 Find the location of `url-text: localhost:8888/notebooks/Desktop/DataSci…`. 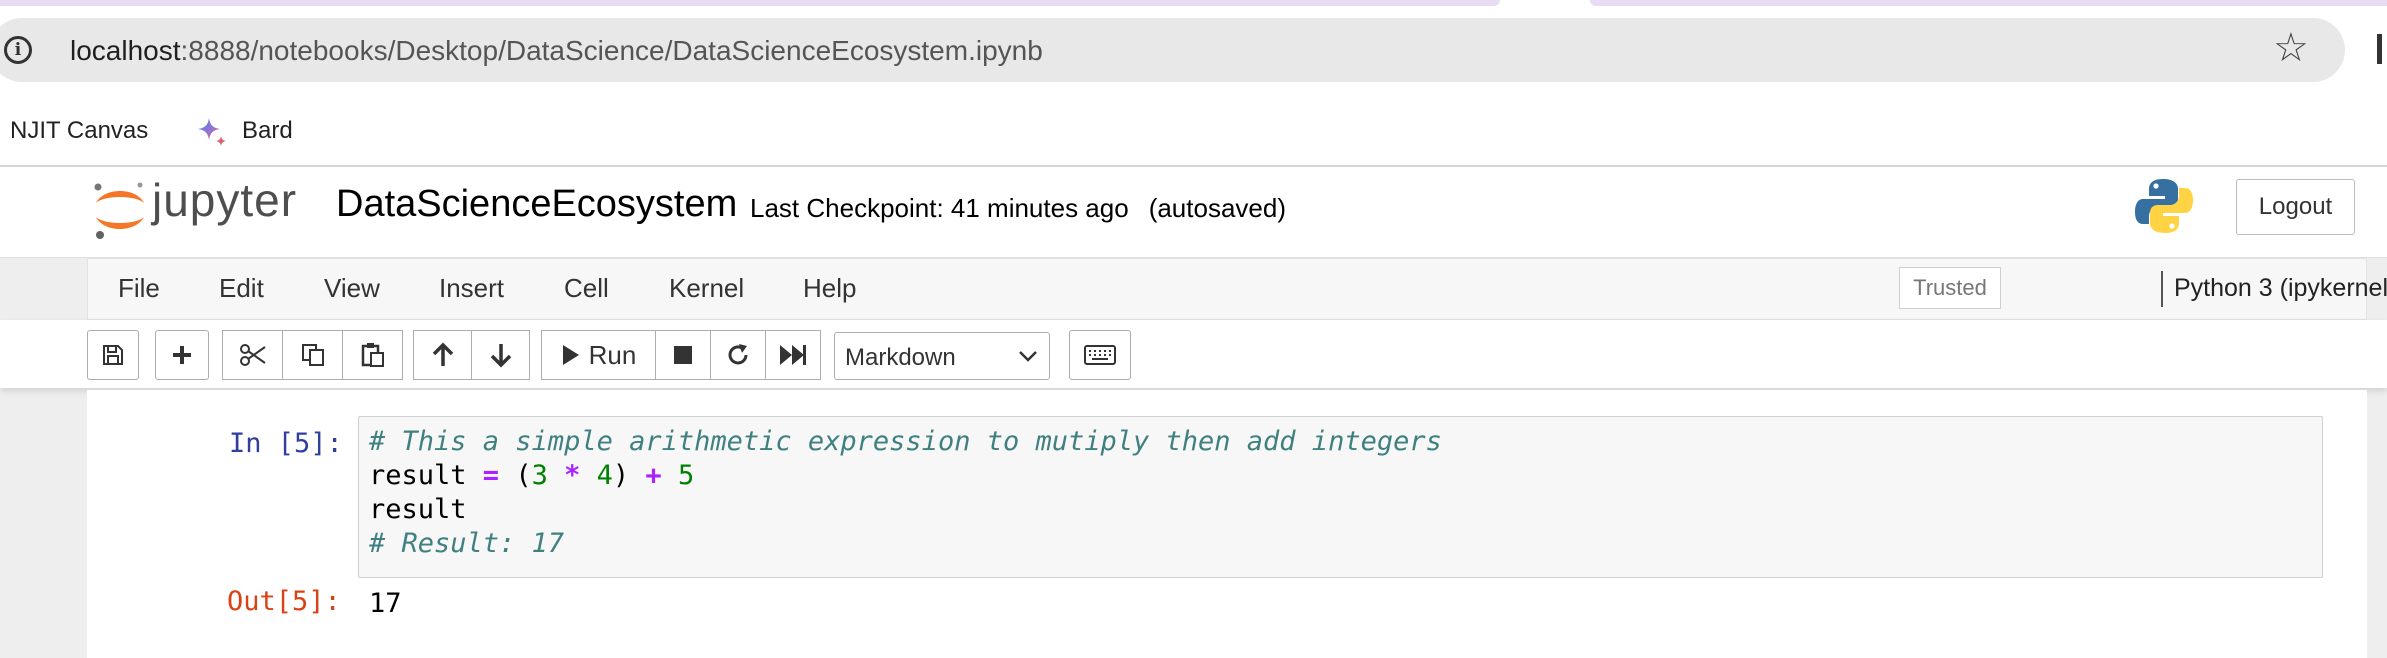

url-text: localhost:8888/notebooks/Desktop/DataSci… is located at coordinates (556, 51).